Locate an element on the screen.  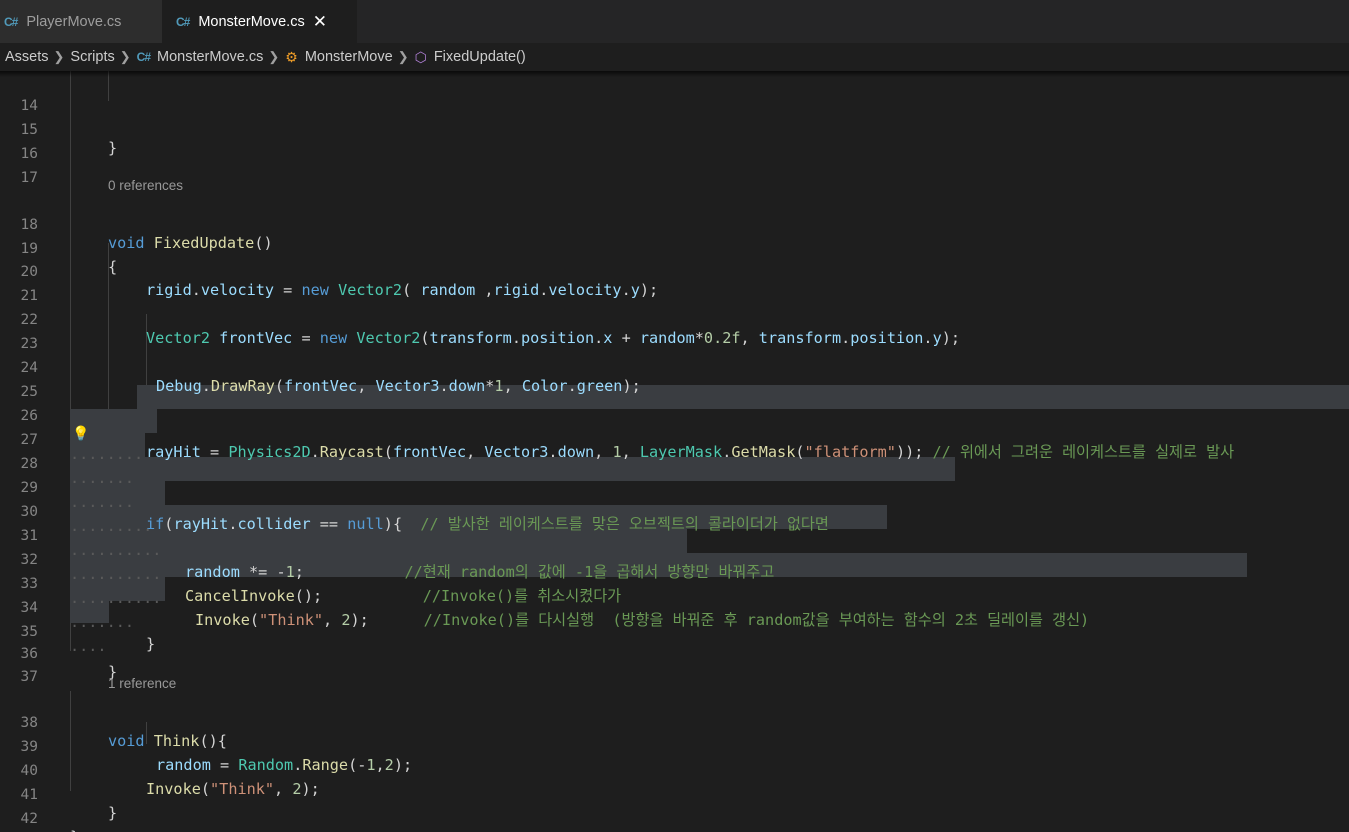
tab-playermove: C# PlayerMove.cs is located at coordinates (81, 21).